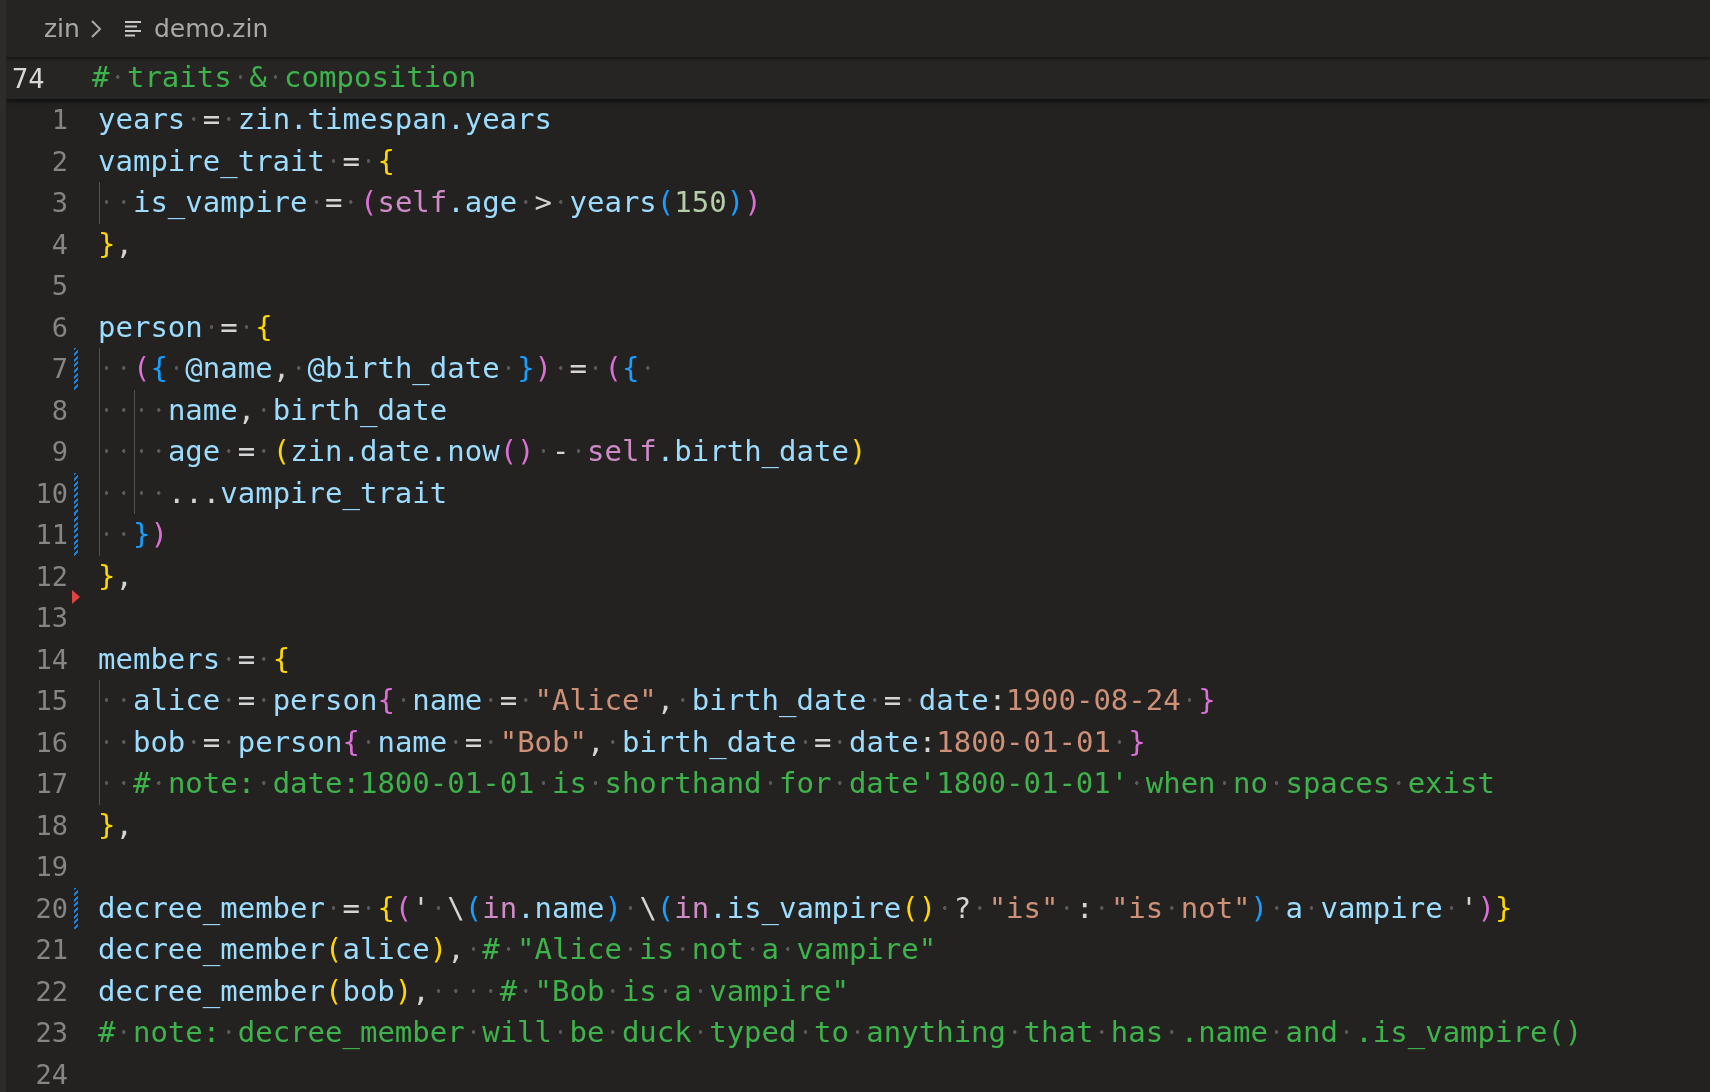 Image resolution: width=1710 pixels, height=1092 pixels. Describe the element at coordinates (247, 161) in the screenshot. I see `code-line: vampire_trait = {` at that location.